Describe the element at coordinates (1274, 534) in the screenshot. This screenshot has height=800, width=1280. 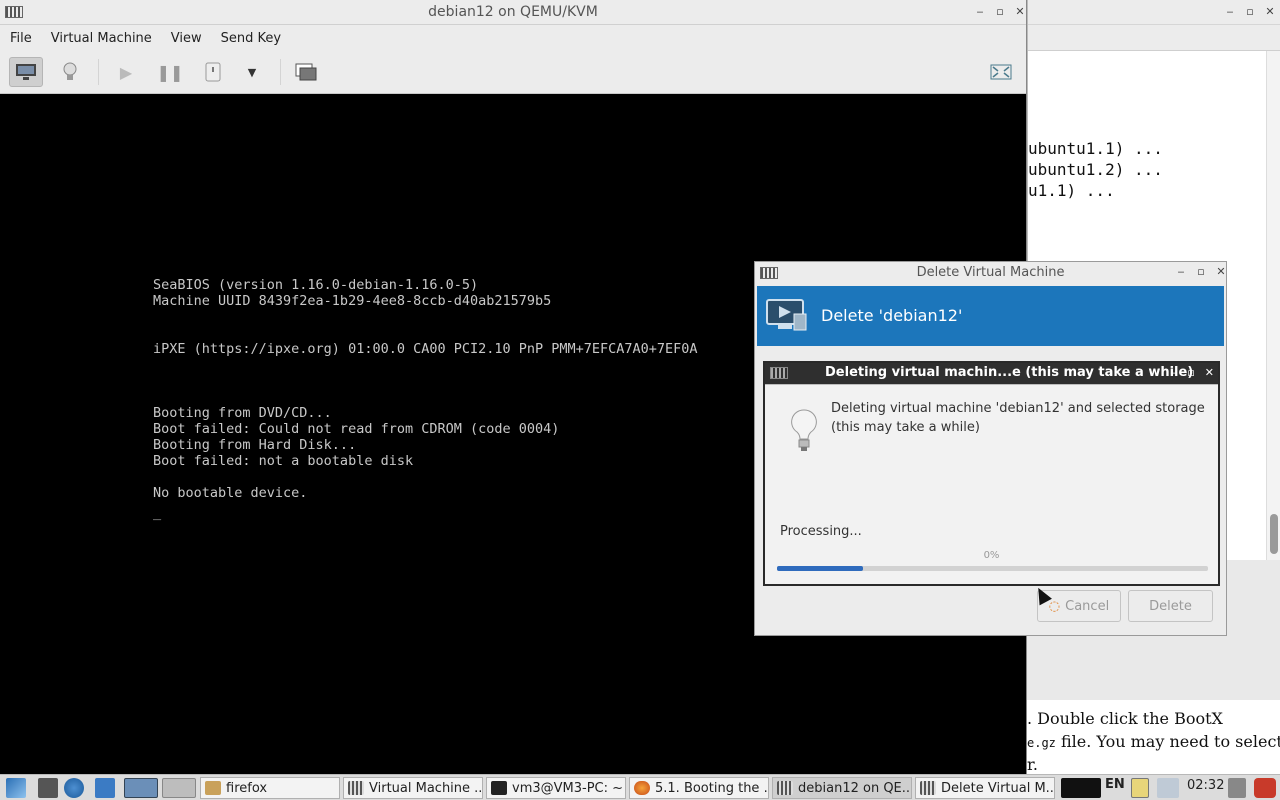
I see `scrollbar-thumb` at that location.